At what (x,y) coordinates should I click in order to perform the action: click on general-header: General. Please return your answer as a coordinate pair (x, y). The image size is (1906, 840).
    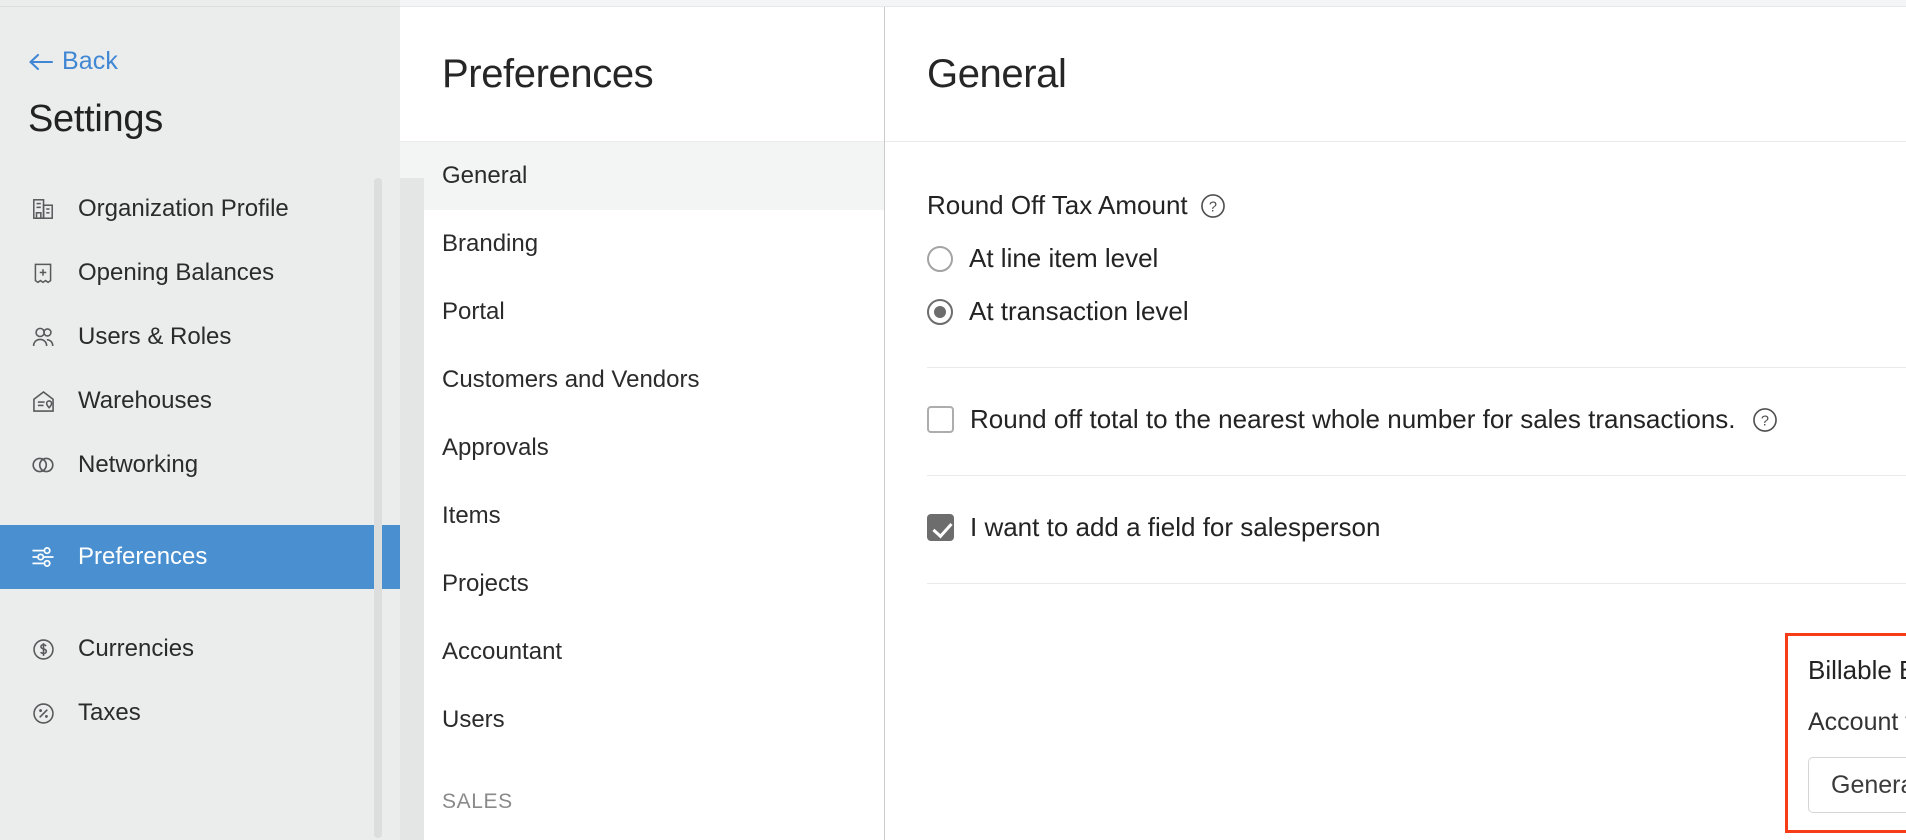
    Looking at the image, I should click on (1395, 74).